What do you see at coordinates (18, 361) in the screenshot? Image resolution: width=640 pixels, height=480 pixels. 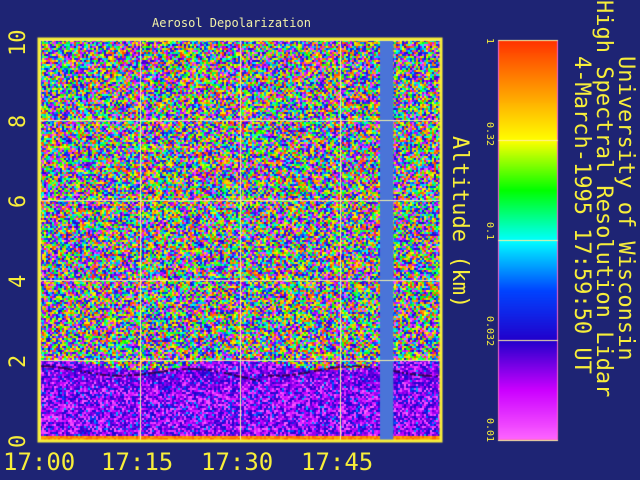 I see `y-tick-label: 2` at bounding box center [18, 361].